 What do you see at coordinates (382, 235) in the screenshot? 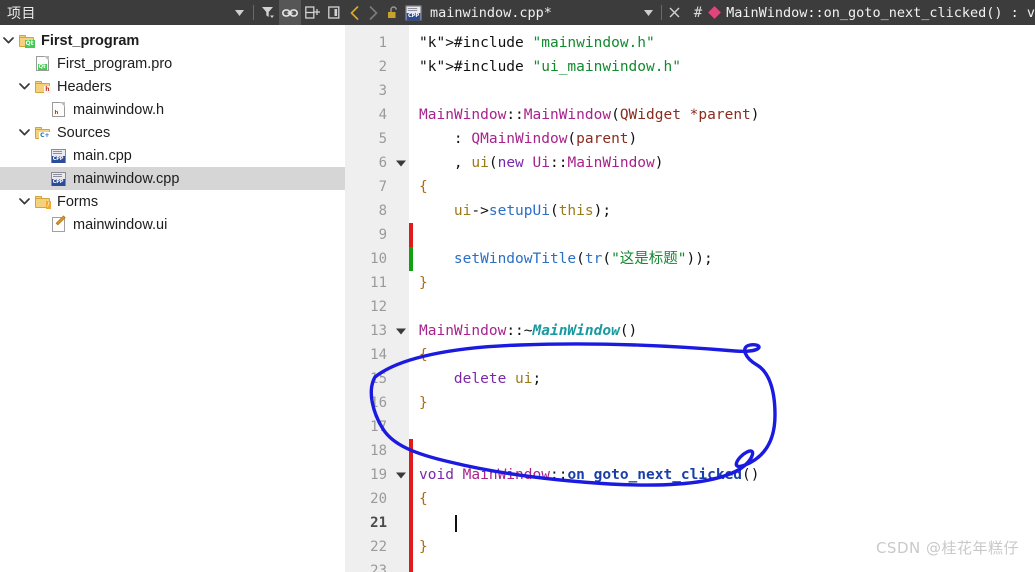
I see `line-number: 9` at bounding box center [382, 235].